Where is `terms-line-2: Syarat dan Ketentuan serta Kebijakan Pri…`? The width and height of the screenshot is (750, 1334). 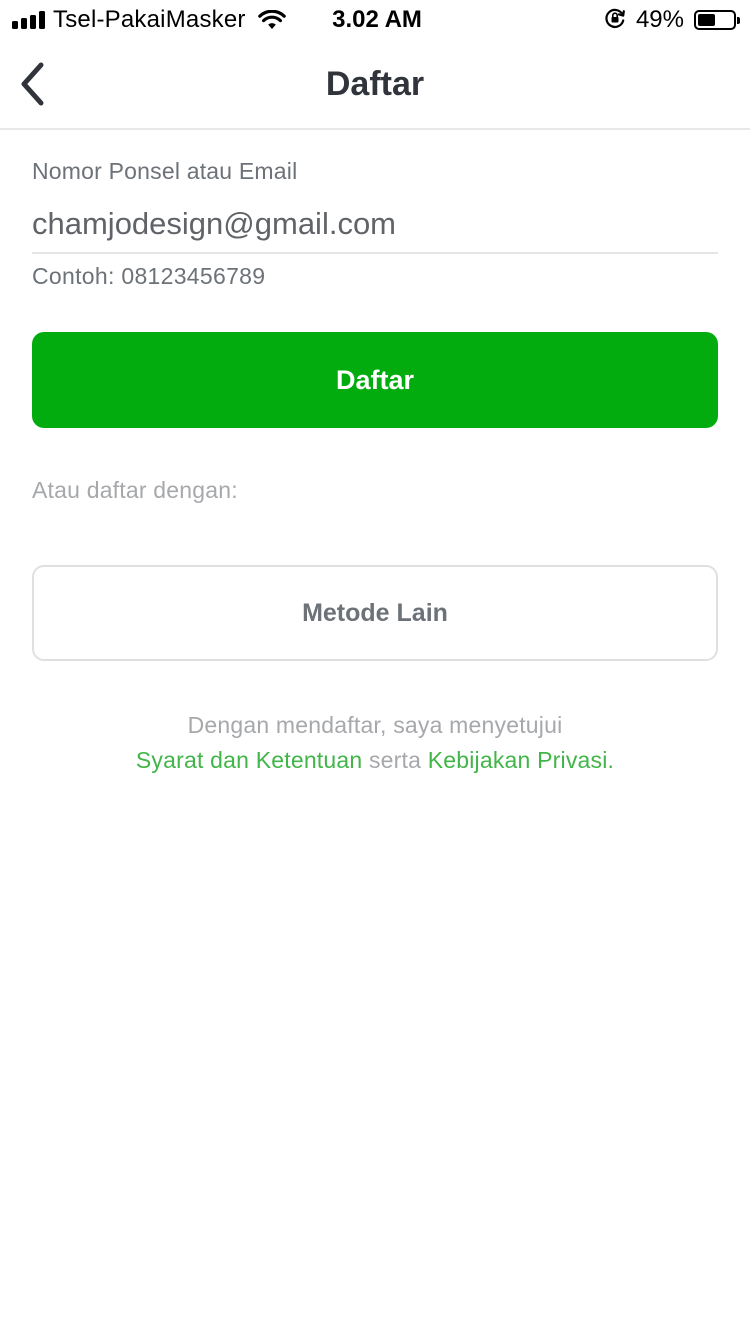 terms-line-2: Syarat dan Ketentuan serta Kebijakan Pri… is located at coordinates (375, 760).